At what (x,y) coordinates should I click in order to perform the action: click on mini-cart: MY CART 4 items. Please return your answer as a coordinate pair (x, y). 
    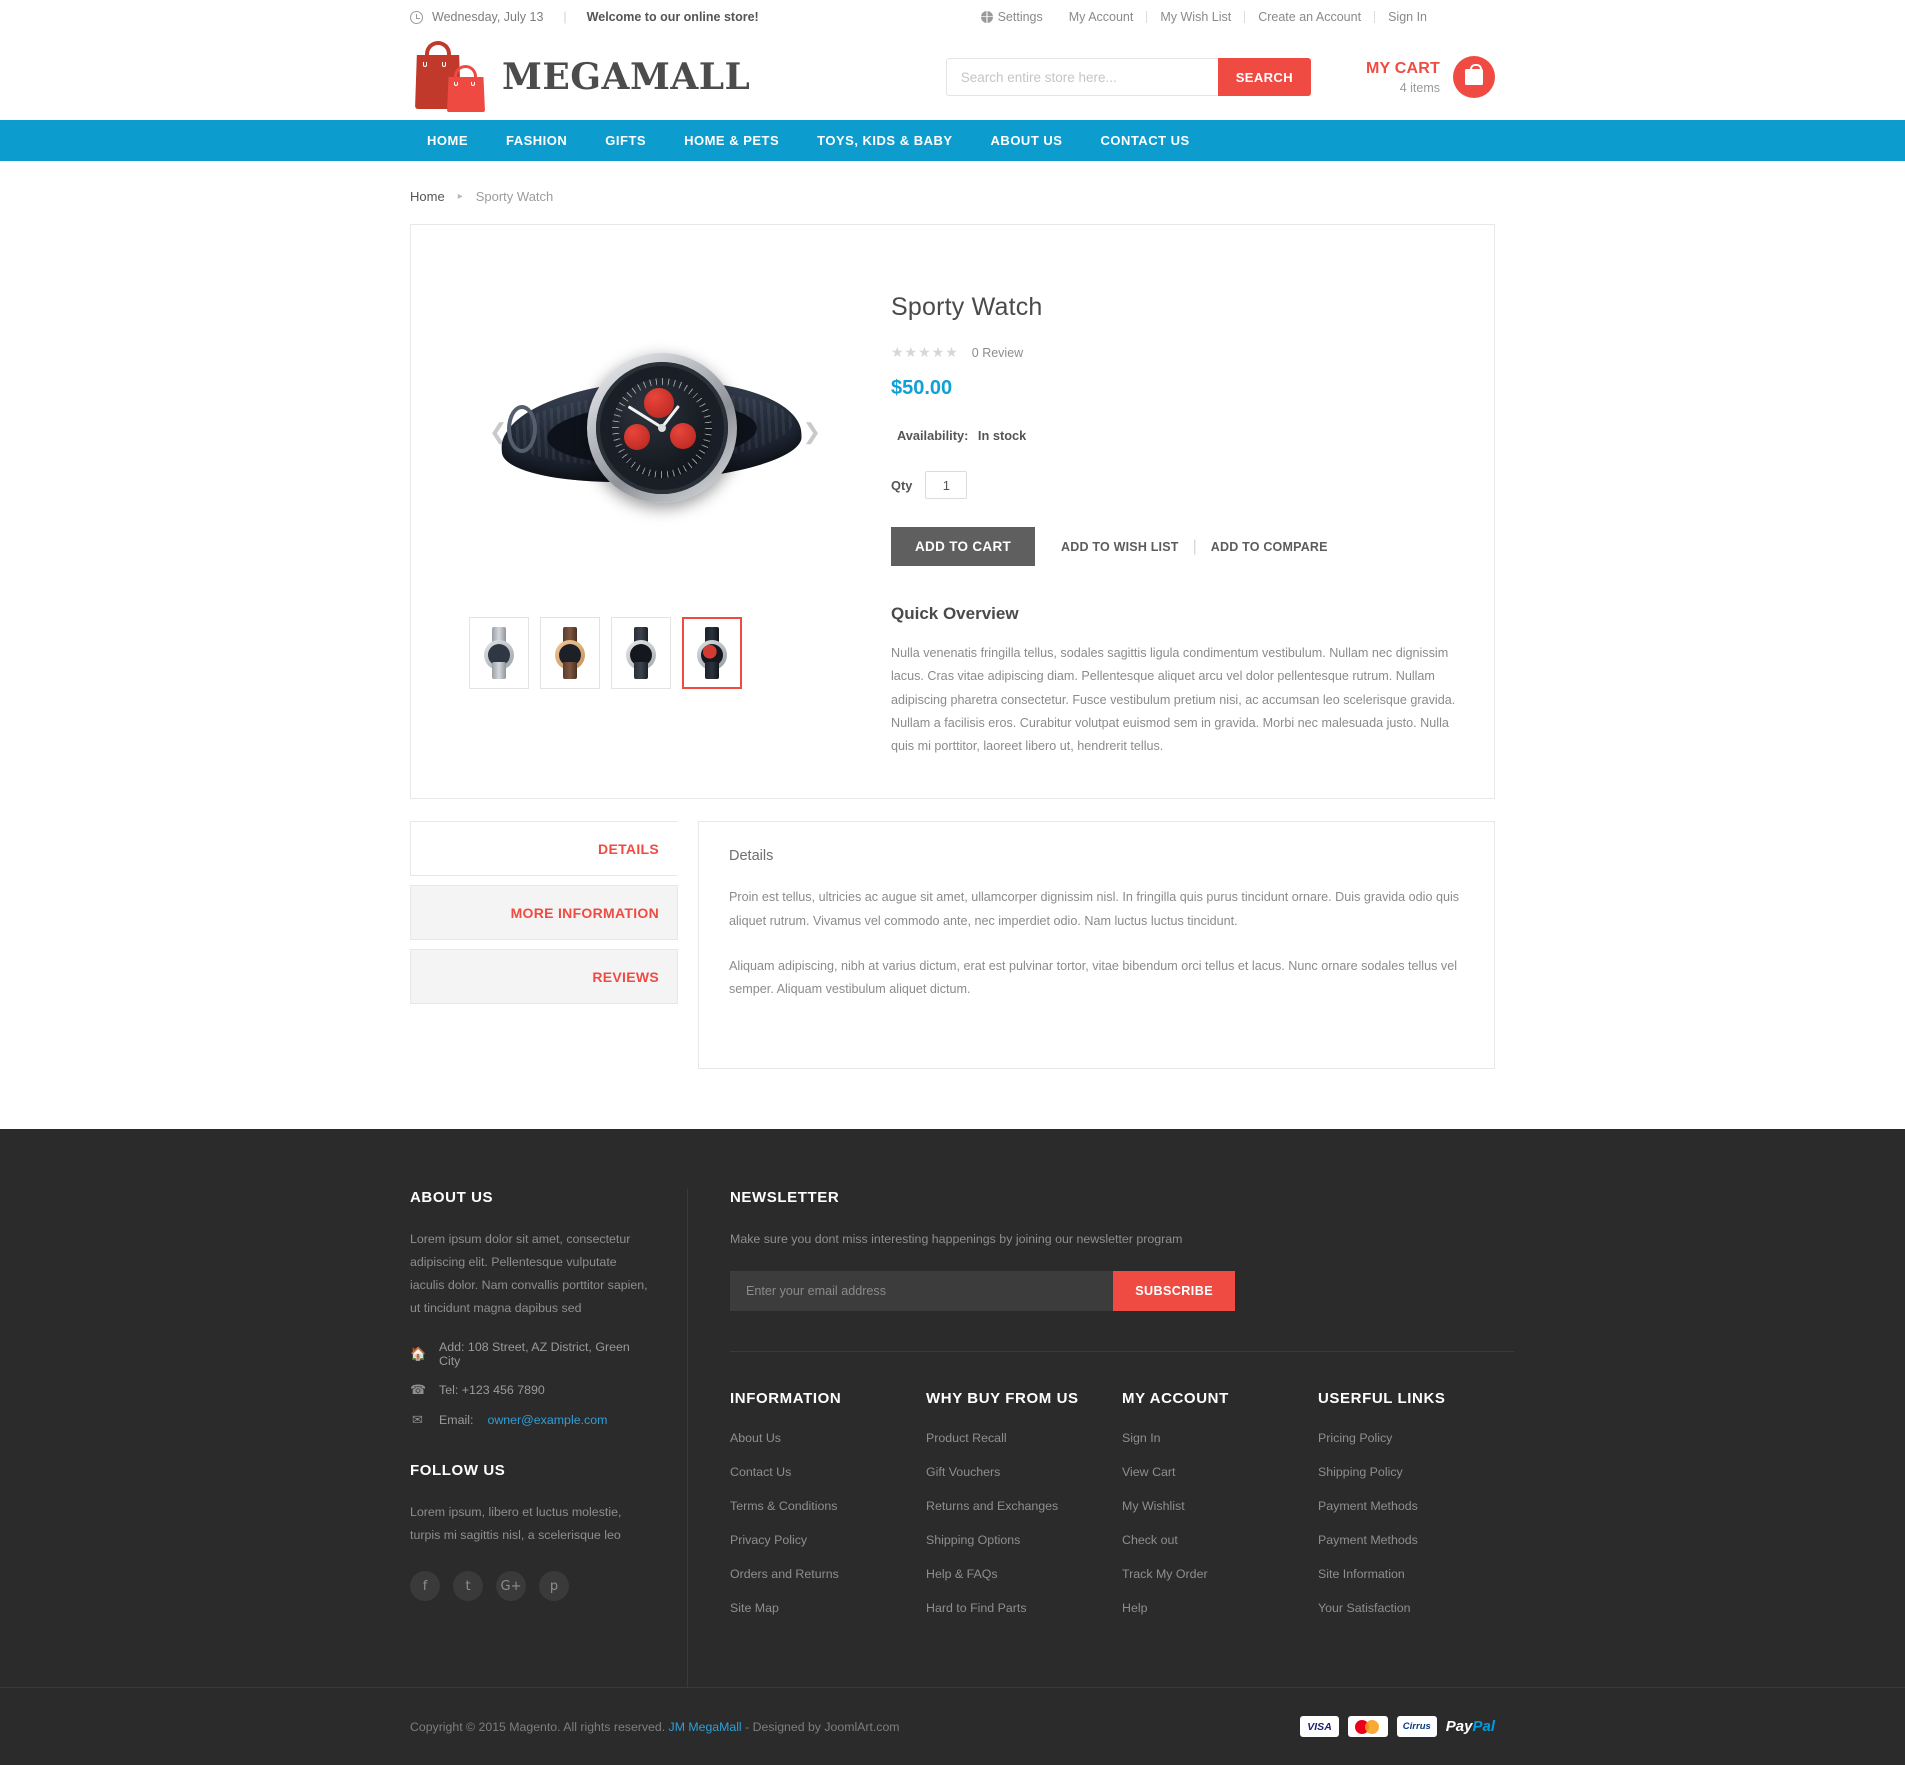
    Looking at the image, I should click on (1430, 77).